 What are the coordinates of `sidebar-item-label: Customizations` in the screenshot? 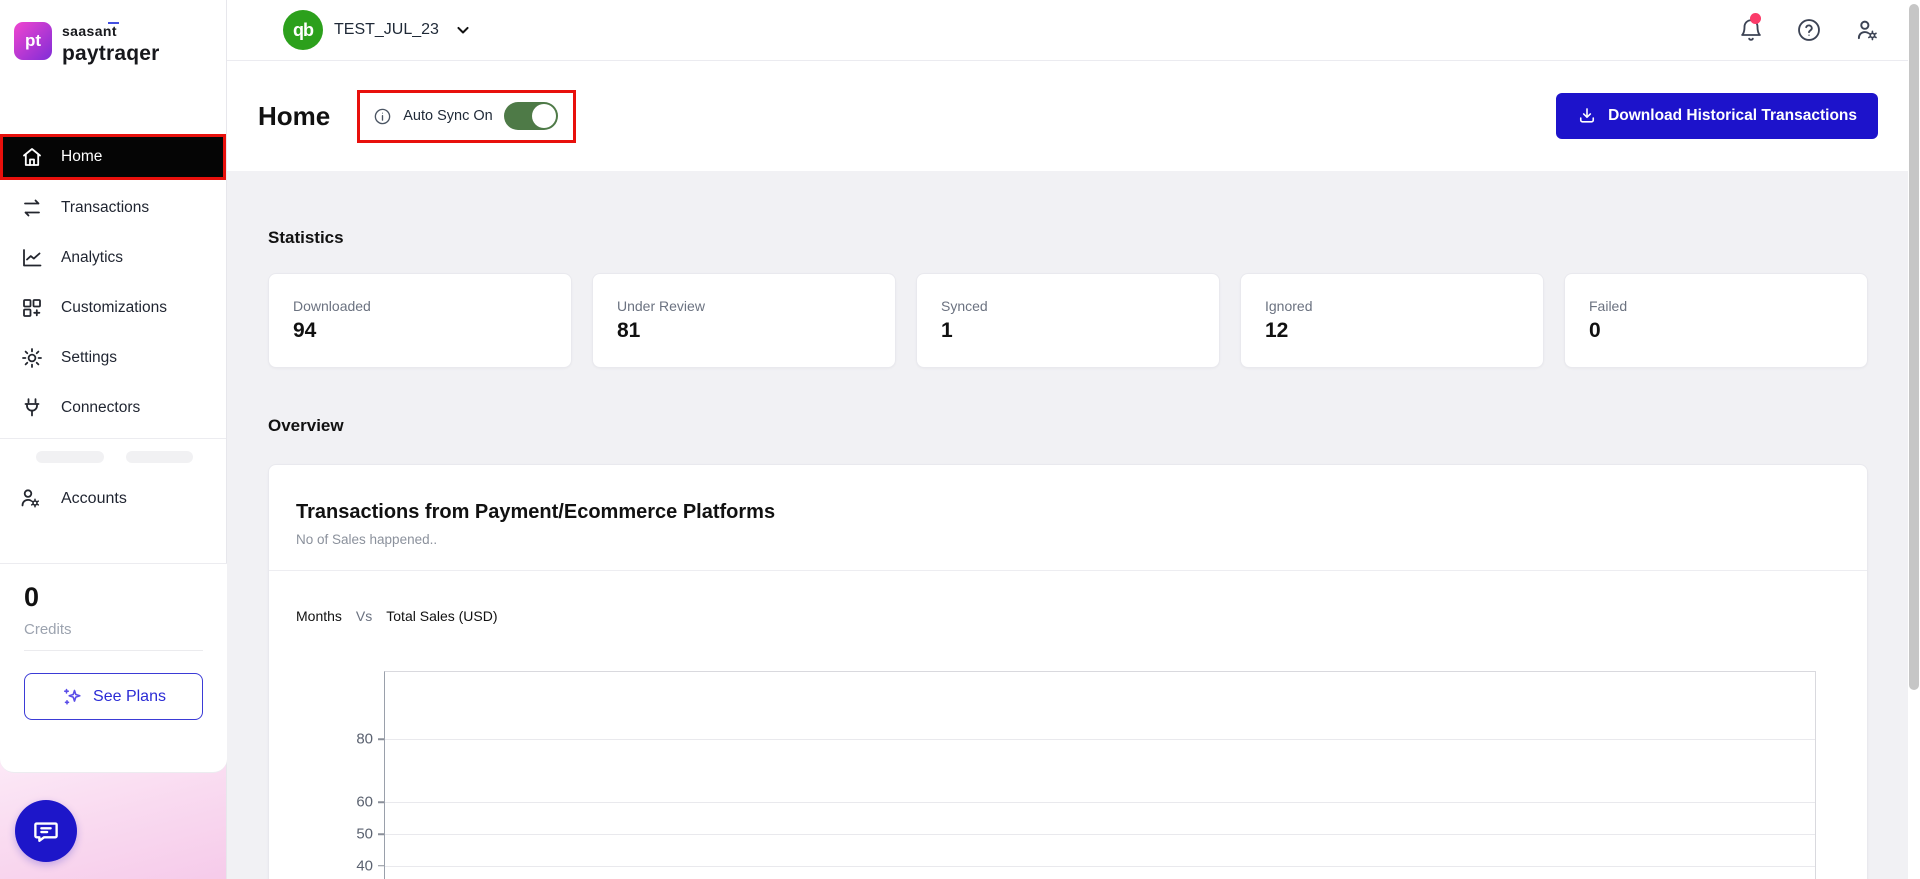 It's located at (114, 307).